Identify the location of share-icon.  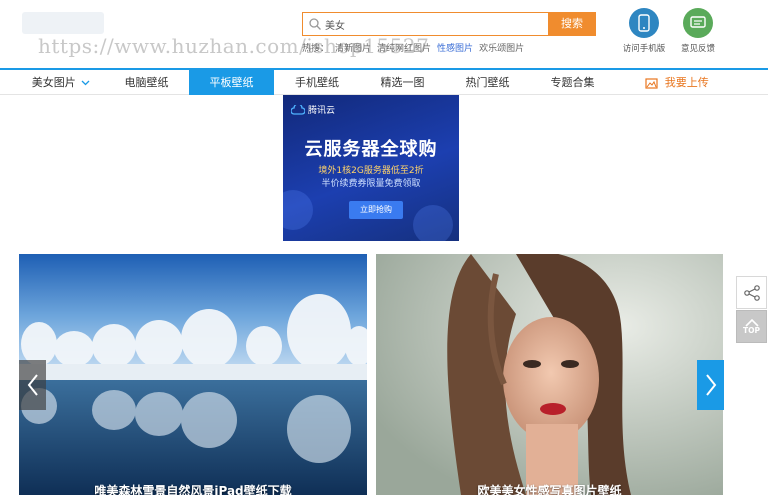
(751, 292).